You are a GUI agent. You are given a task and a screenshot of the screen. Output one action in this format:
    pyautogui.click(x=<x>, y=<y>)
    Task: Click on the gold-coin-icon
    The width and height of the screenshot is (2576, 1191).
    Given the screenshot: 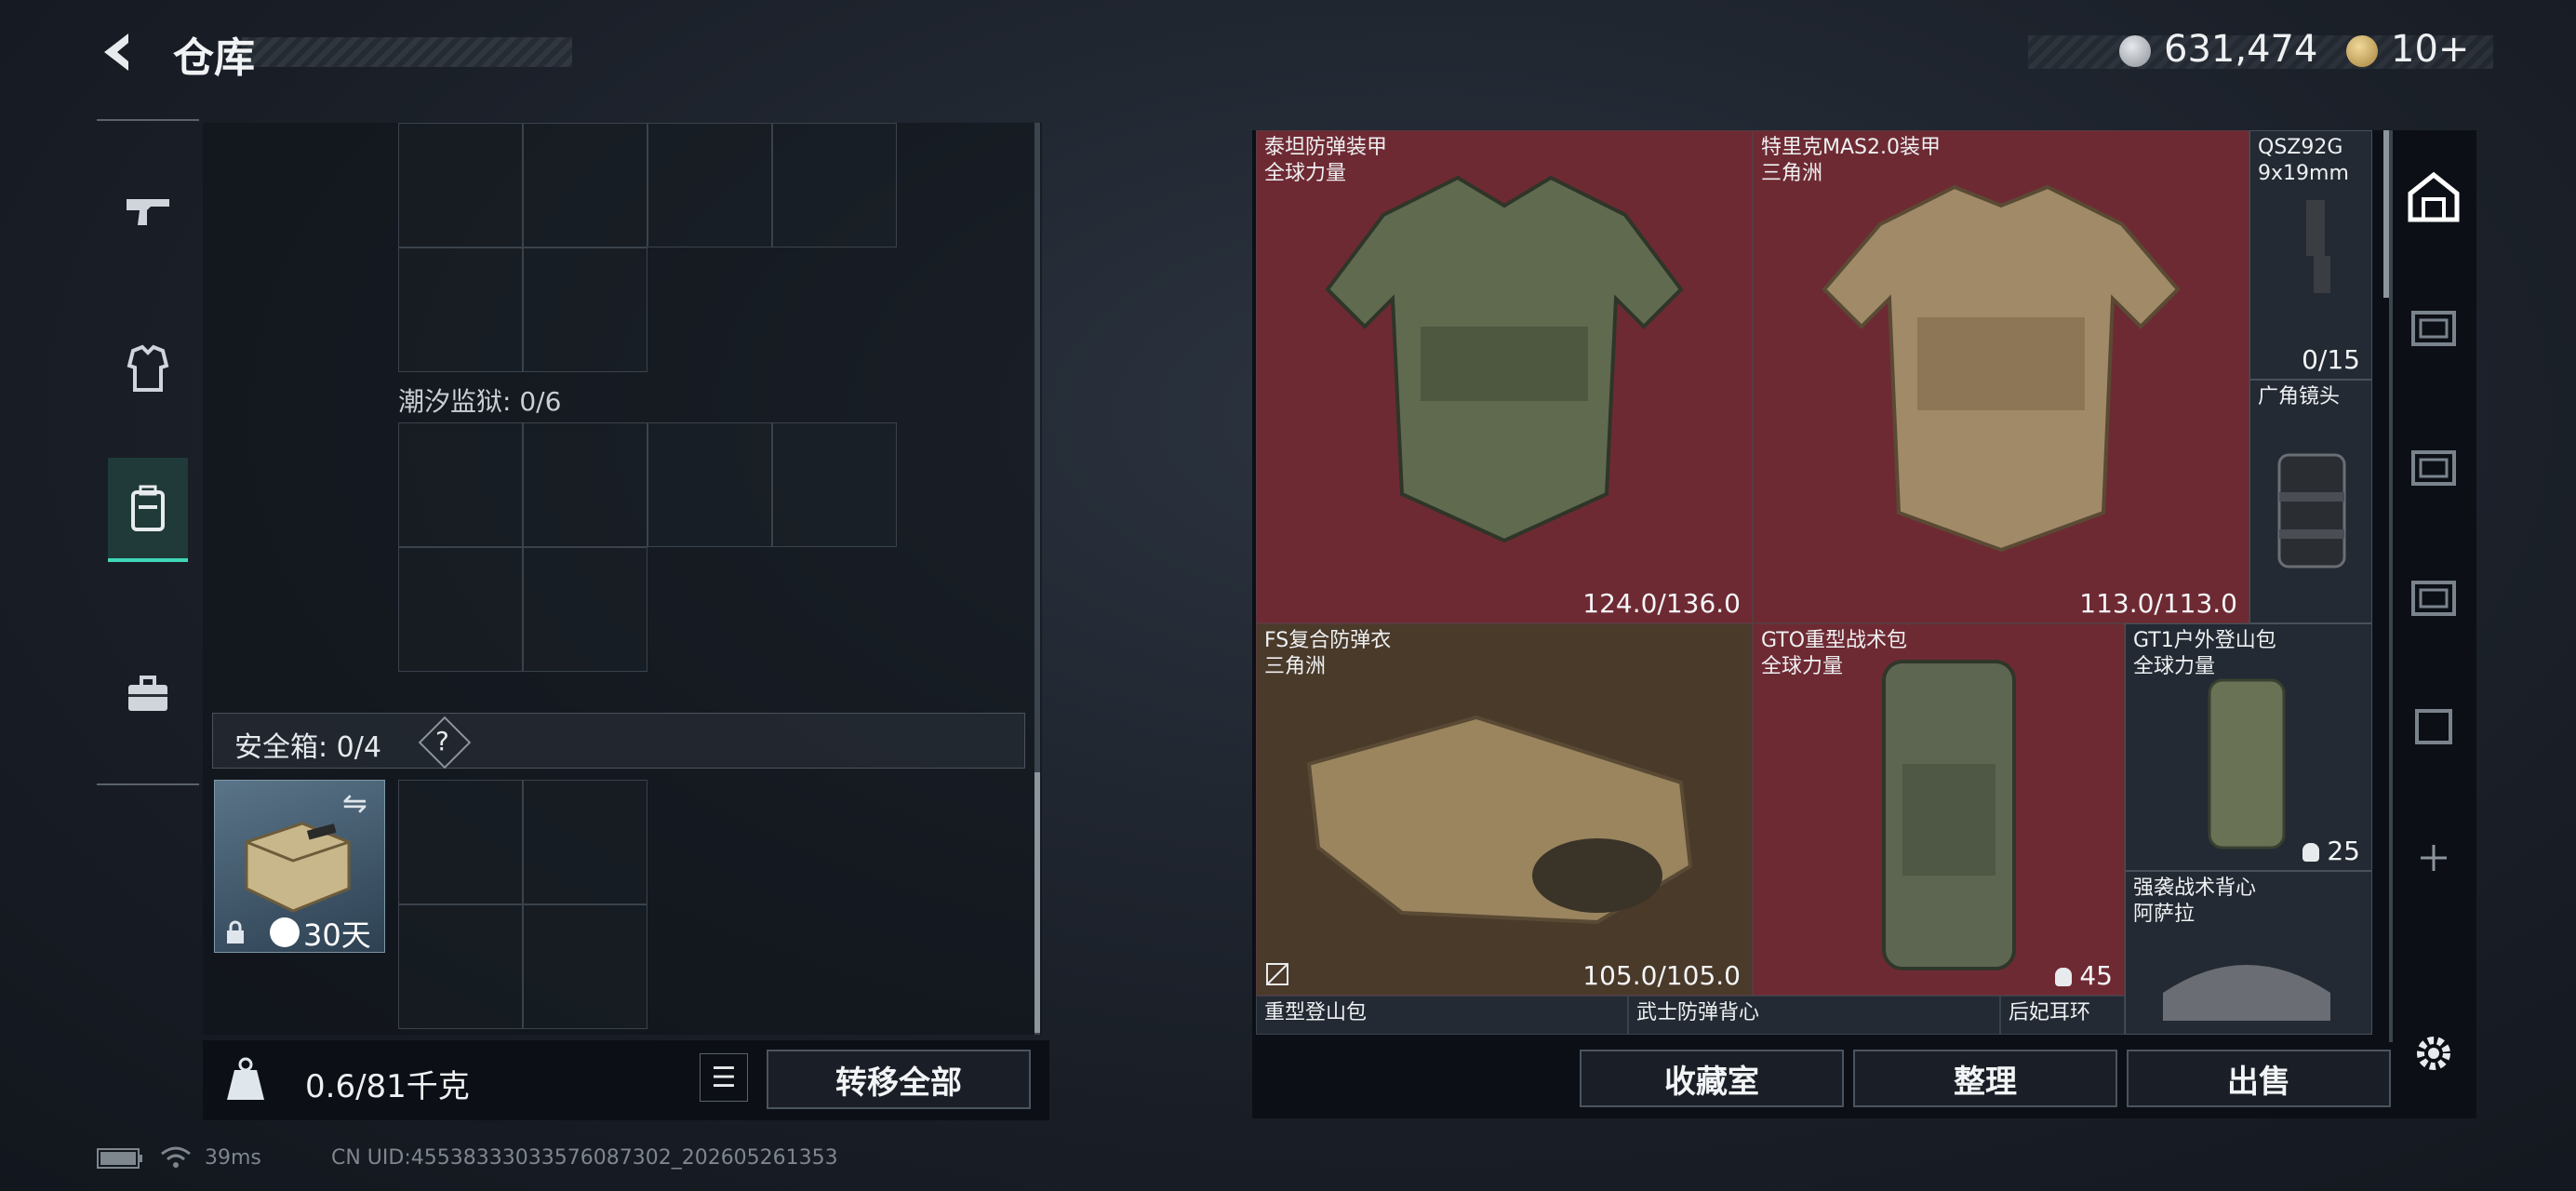 What is the action you would take?
    pyautogui.click(x=2362, y=51)
    